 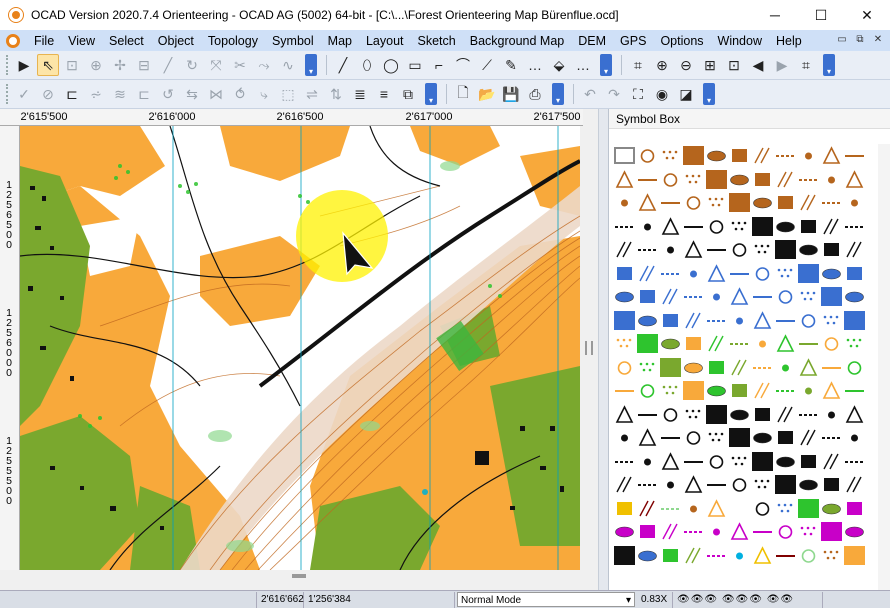 I want to click on tool-a-icon: ⩫, so click(x=96, y=94).